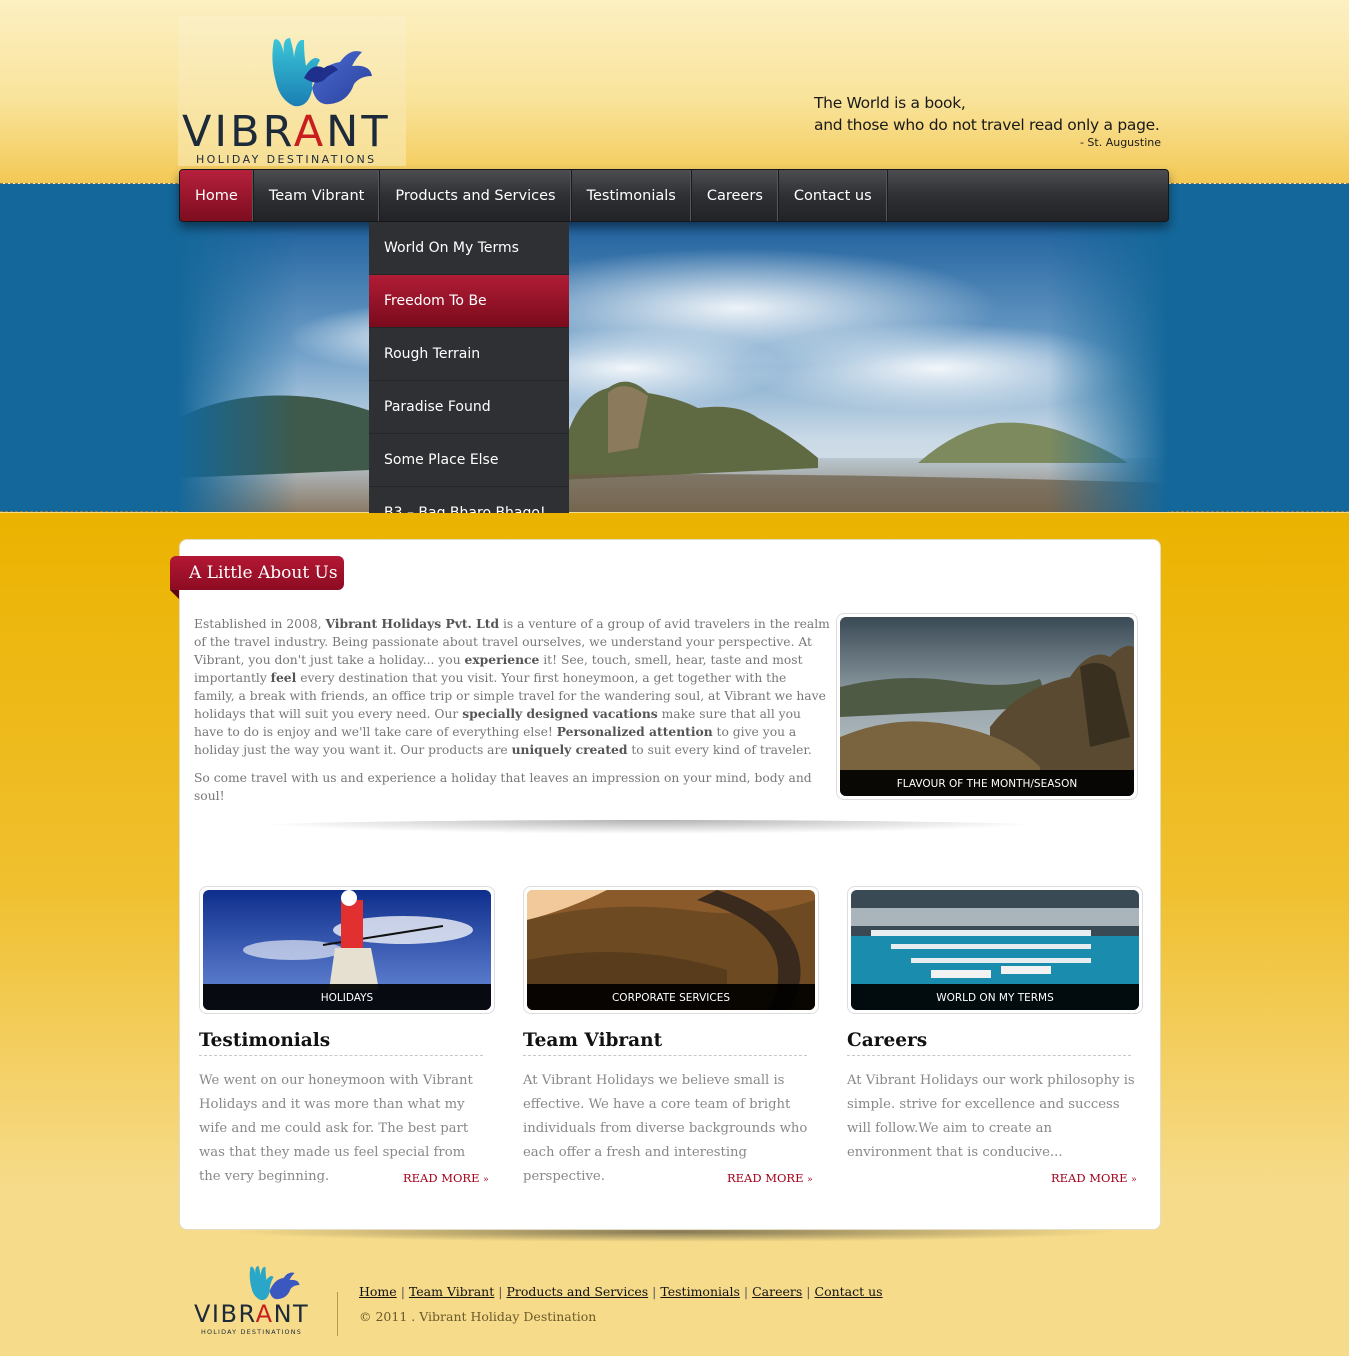  I want to click on menu-item-rough-terrain: Rough Terrain, so click(469, 354).